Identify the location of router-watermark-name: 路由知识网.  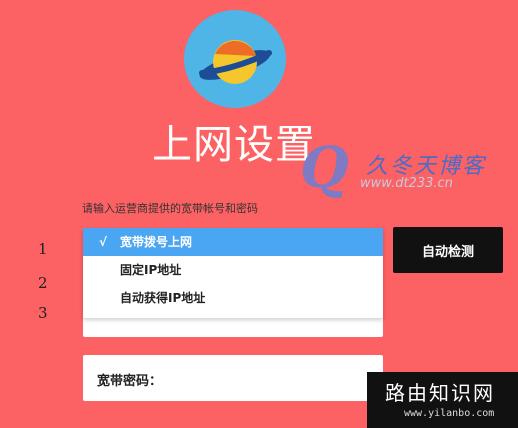
(440, 393).